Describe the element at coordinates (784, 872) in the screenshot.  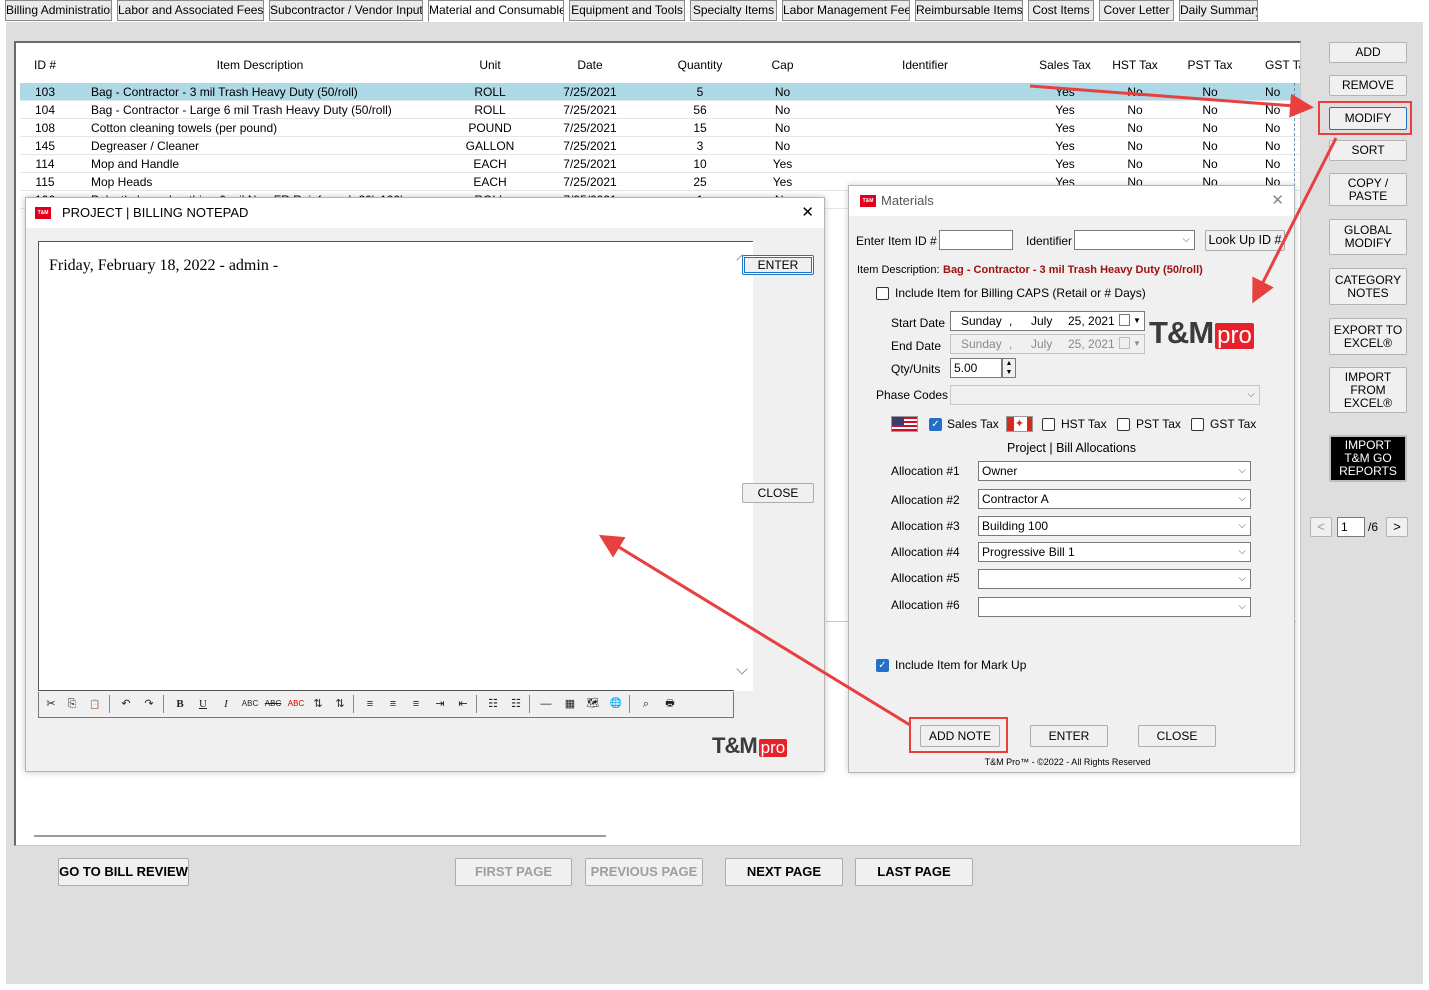
I see `next-page-button: NEXT PAGE` at that location.